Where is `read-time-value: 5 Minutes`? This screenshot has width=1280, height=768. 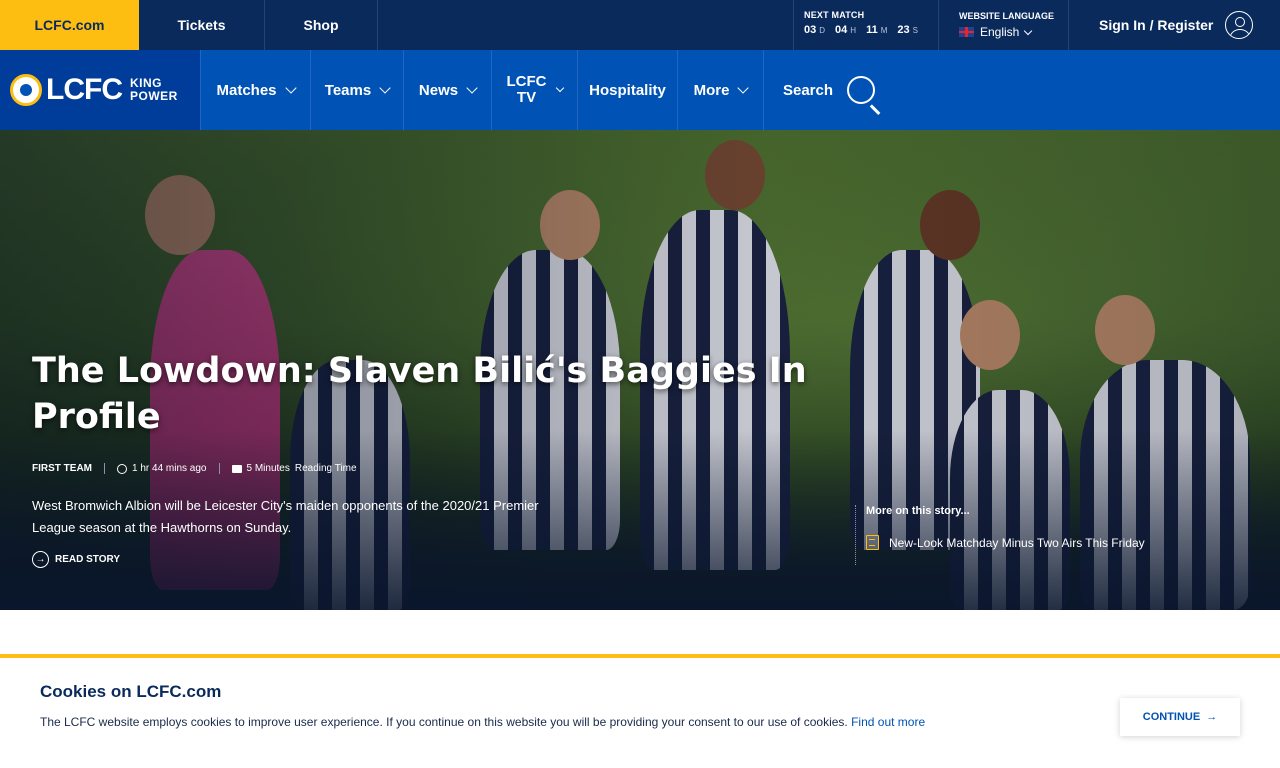
read-time-value: 5 Minutes is located at coordinates (268, 468).